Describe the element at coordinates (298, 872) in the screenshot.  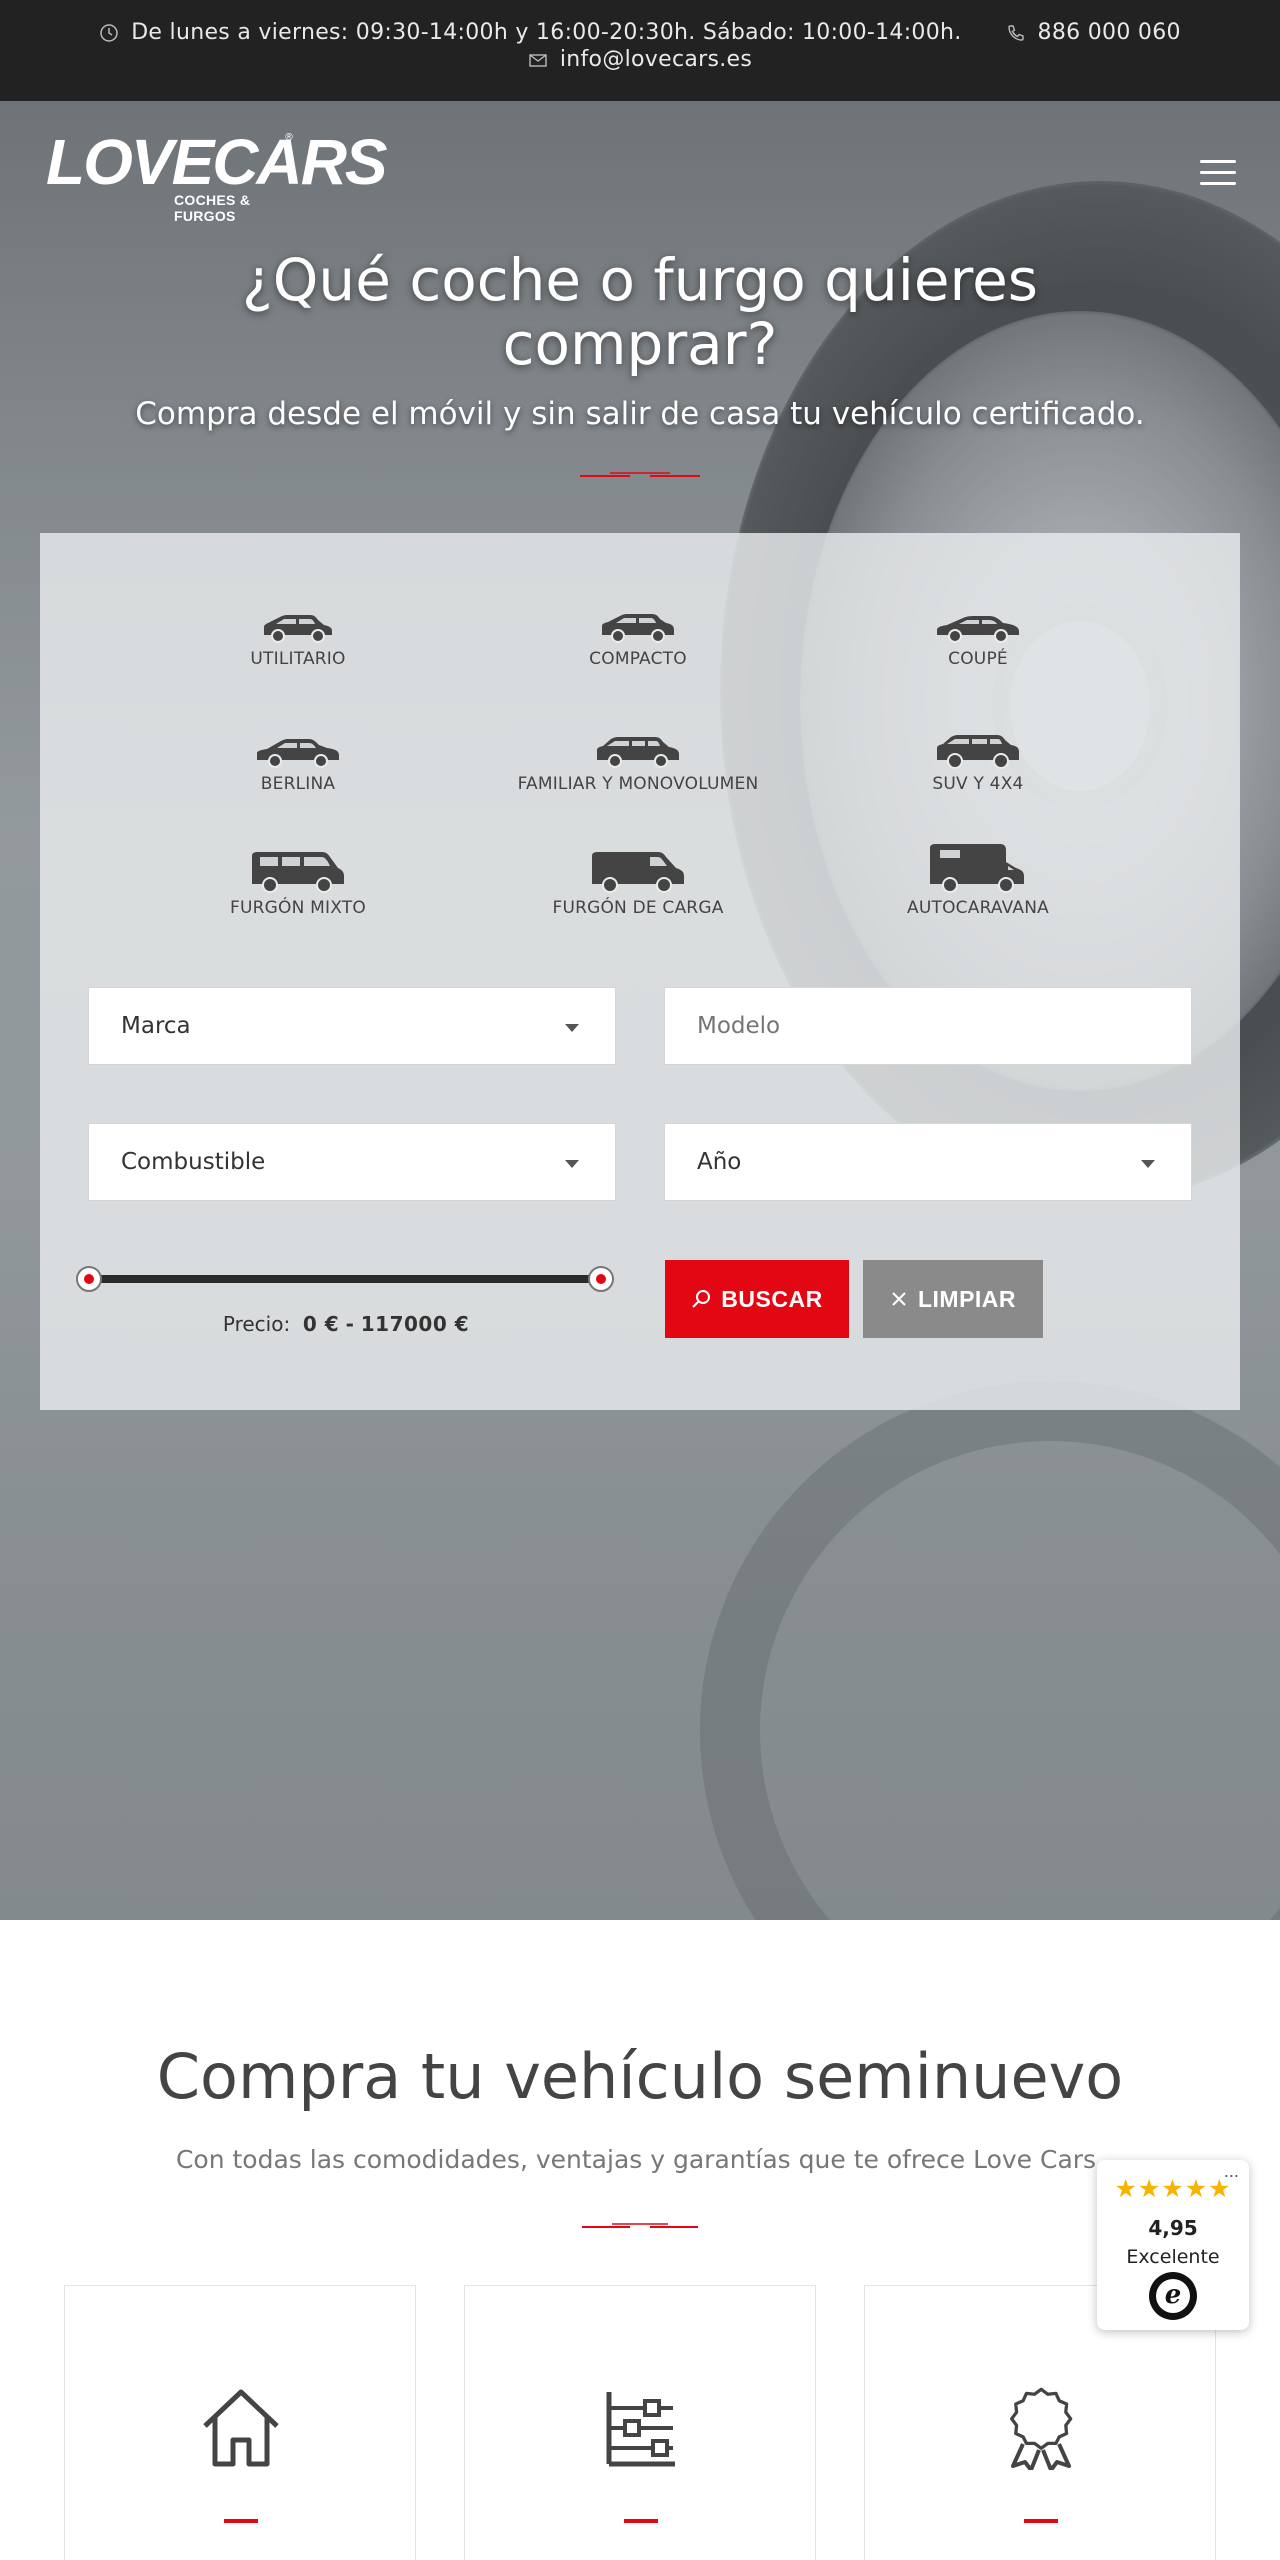
I see `mixed-van-icon` at that location.